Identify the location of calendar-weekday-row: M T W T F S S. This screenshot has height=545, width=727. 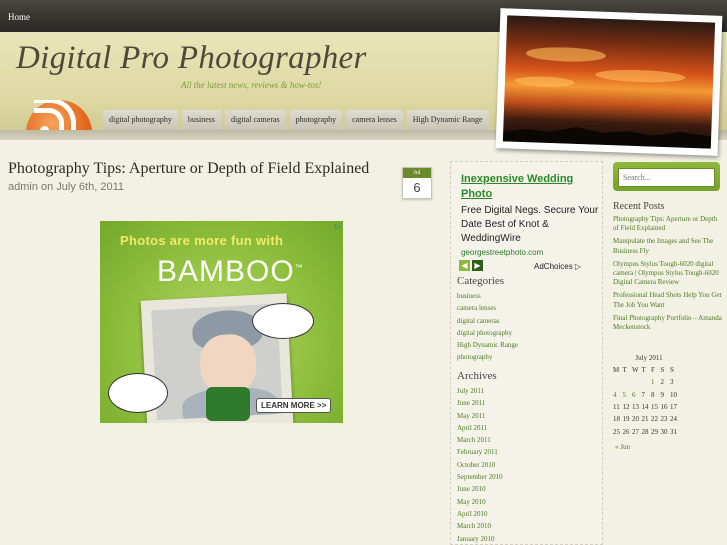
(646, 370).